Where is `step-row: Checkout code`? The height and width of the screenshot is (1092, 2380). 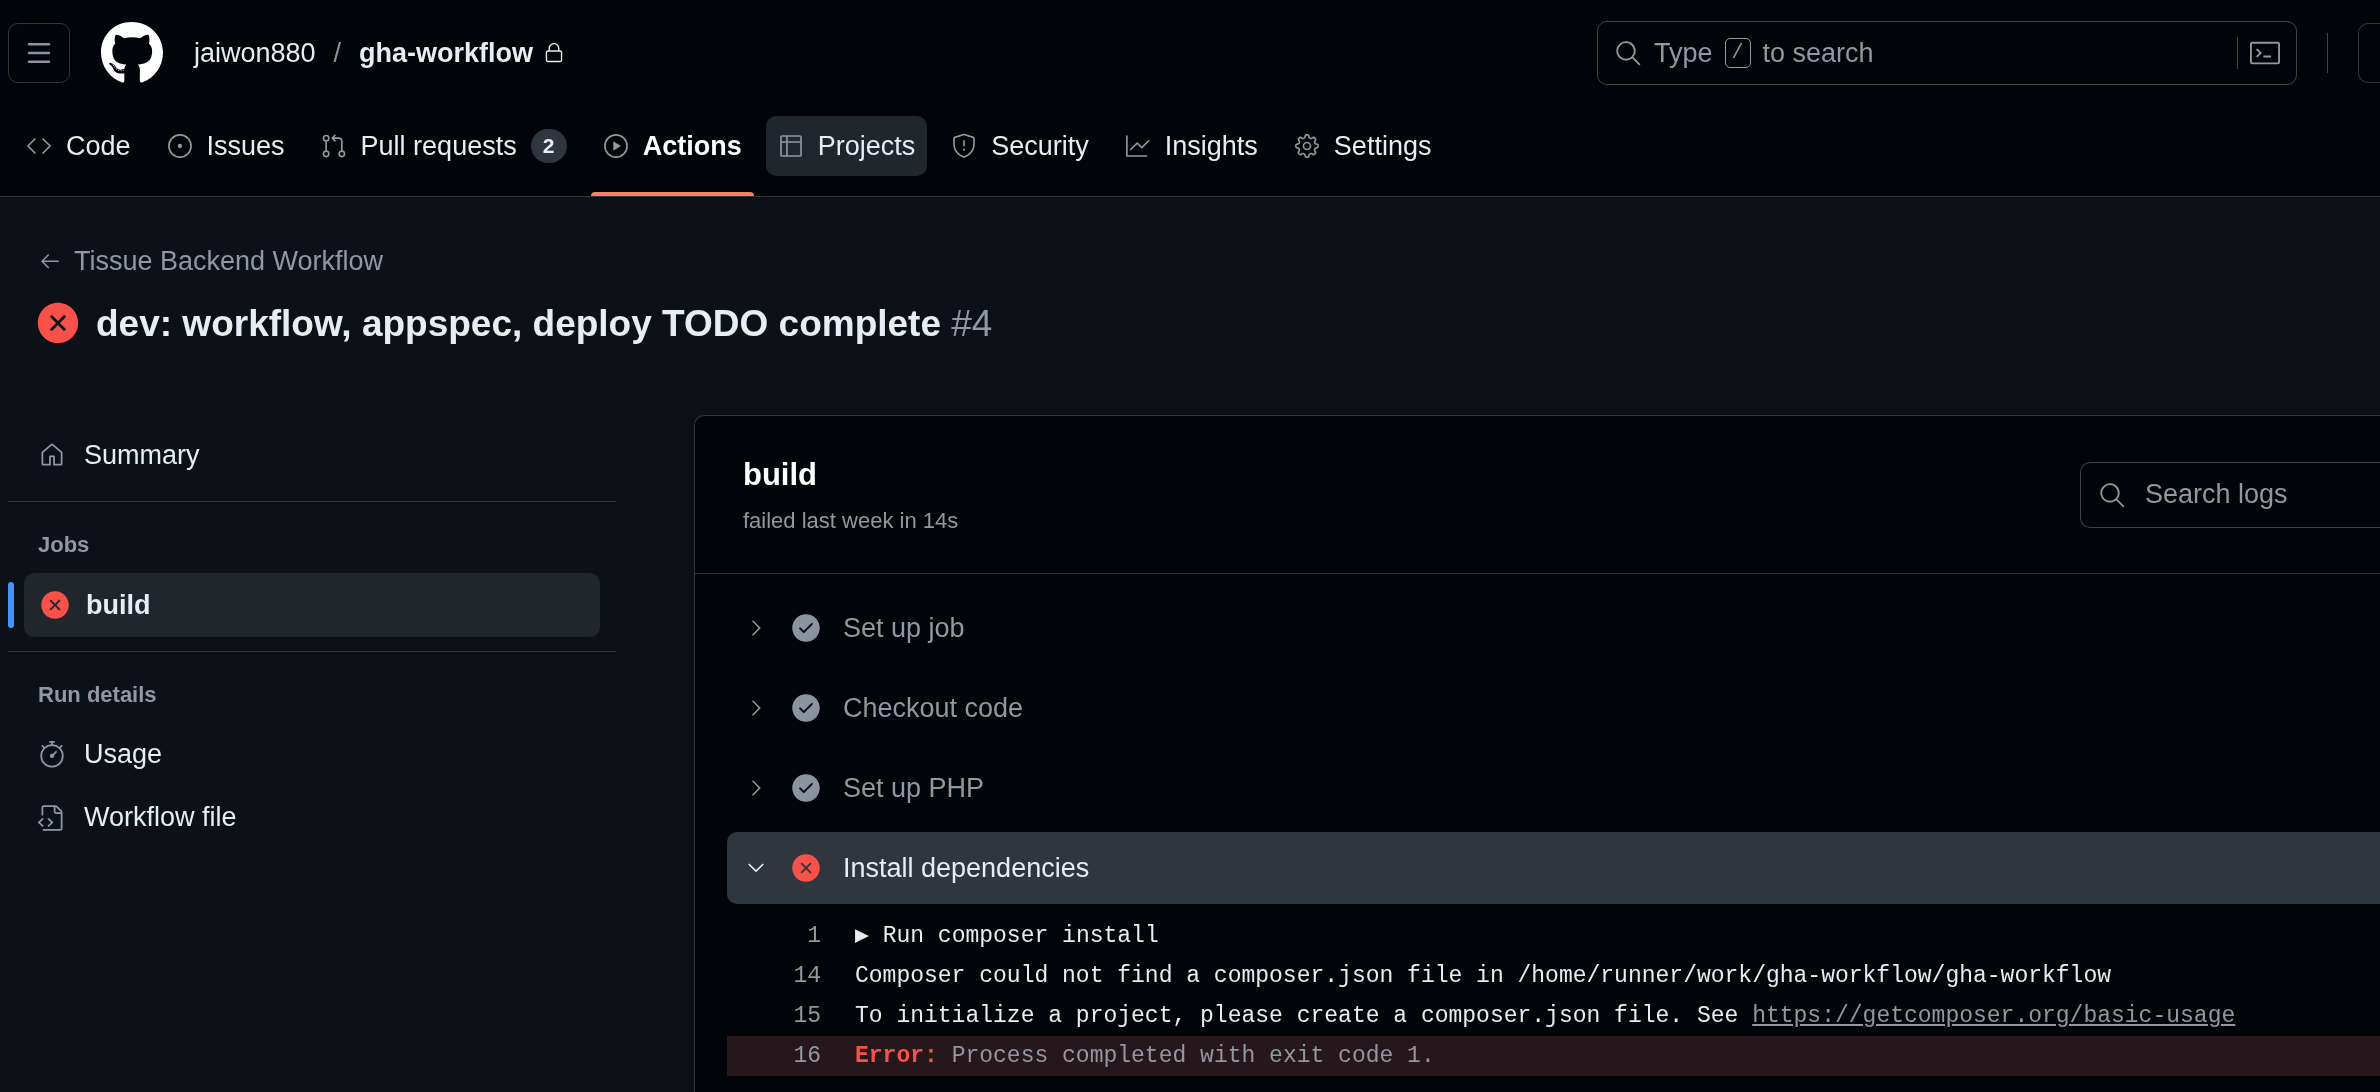
step-row: Checkout code is located at coordinates (1553, 708).